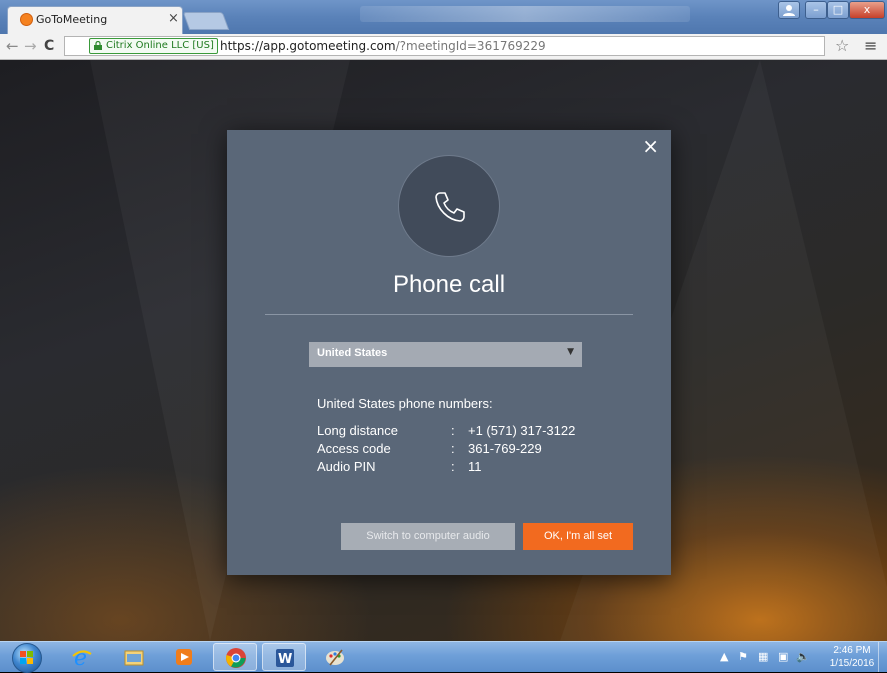 This screenshot has height=673, width=887. Describe the element at coordinates (743, 656) in the screenshot. I see `action-center-flag-icon: ⚑` at that location.